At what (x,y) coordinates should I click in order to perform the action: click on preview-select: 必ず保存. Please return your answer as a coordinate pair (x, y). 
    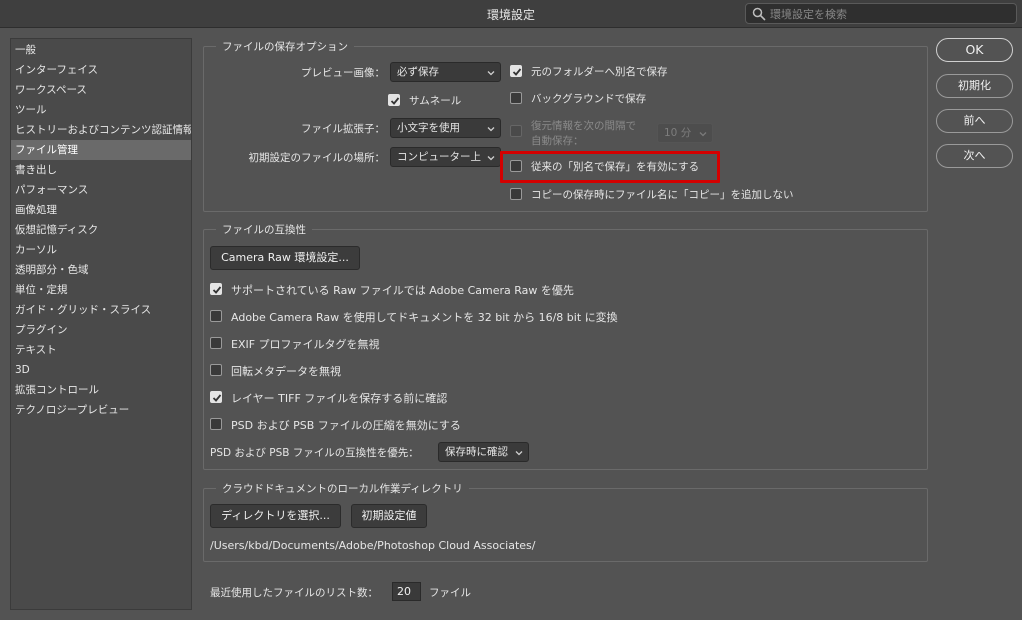
    Looking at the image, I should click on (445, 72).